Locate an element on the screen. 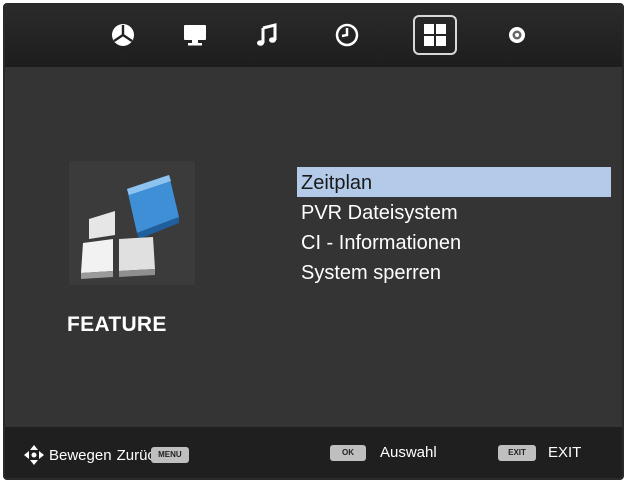  tab-setup is located at coordinates (517, 35).